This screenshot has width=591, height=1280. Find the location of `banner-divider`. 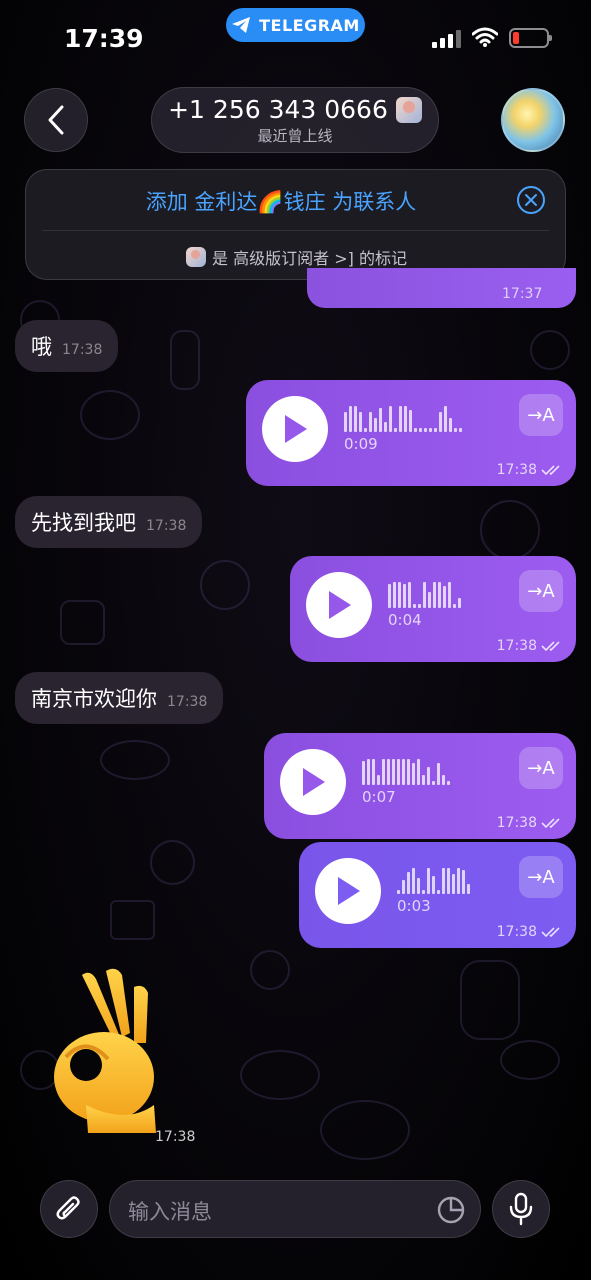

banner-divider is located at coordinates (295, 230).